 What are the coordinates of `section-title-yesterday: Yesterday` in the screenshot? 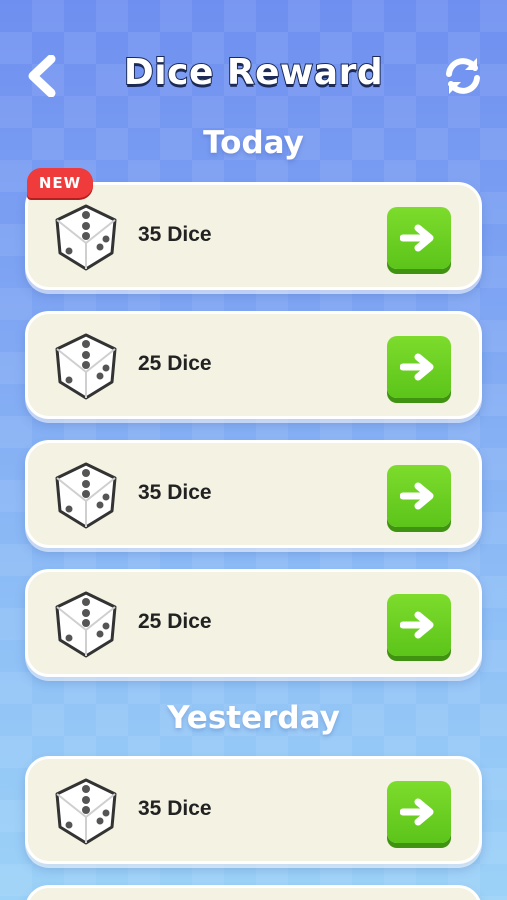 It's located at (253, 718).